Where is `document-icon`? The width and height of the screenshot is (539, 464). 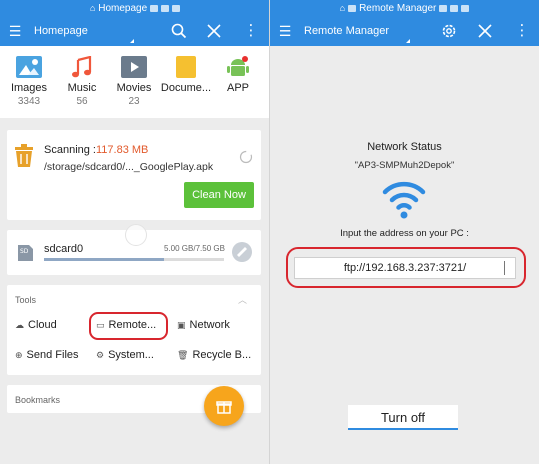 document-icon is located at coordinates (186, 67).